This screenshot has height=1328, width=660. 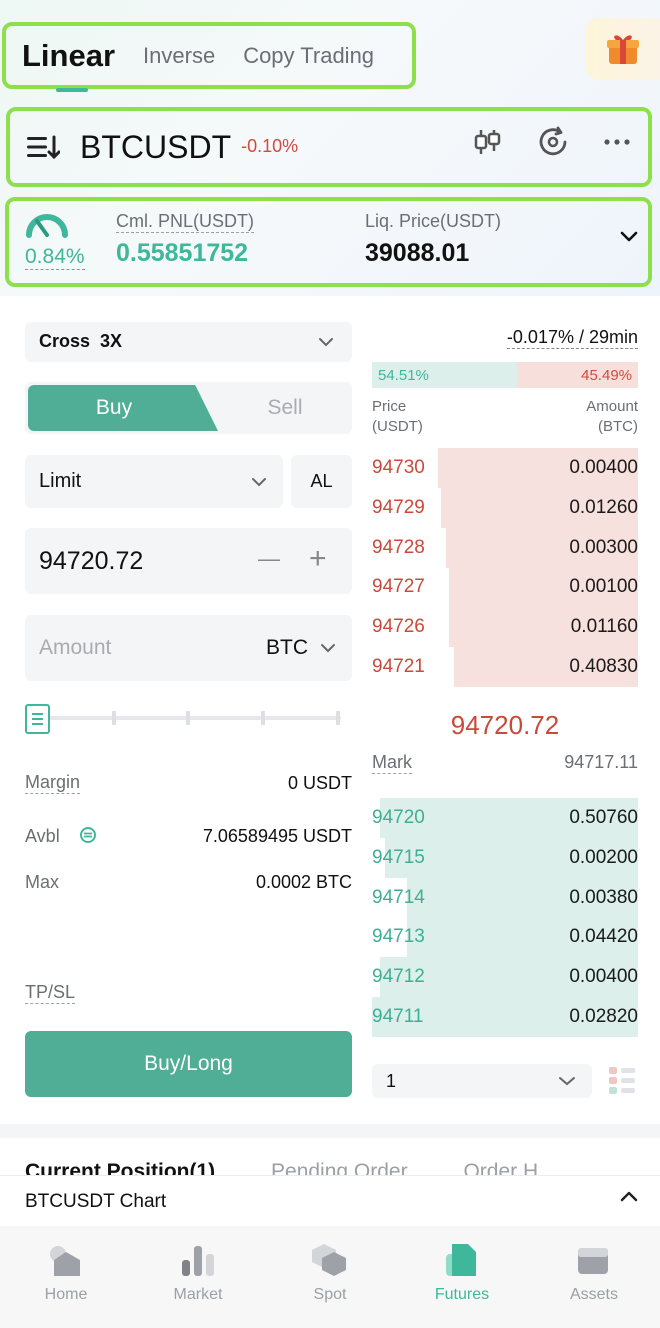 What do you see at coordinates (604, 627) in the screenshot?
I see `ask-amount: 0.01160` at bounding box center [604, 627].